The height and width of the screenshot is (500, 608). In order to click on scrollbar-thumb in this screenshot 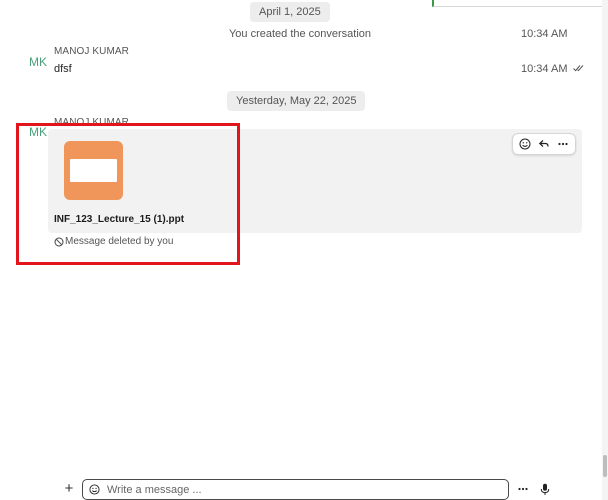, I will do `click(605, 466)`.